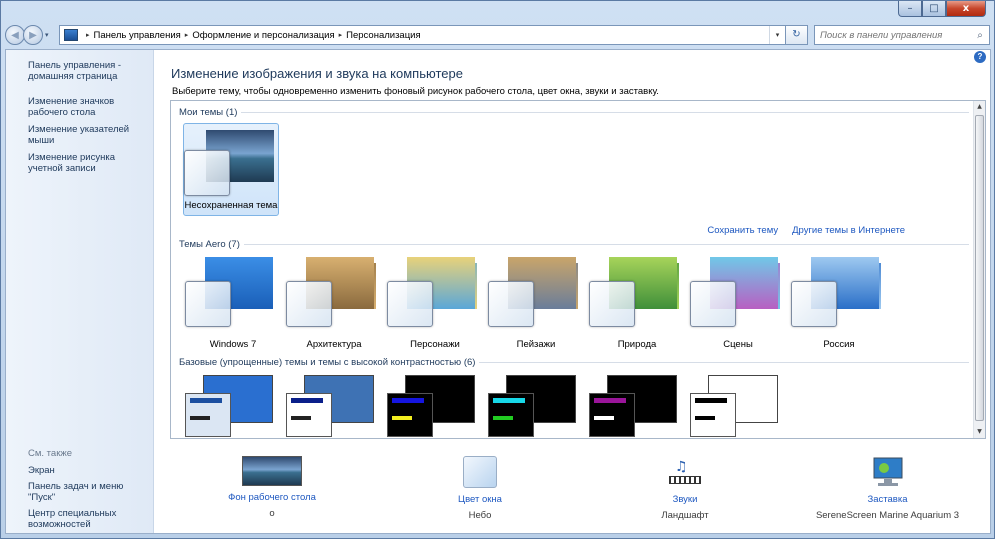 This screenshot has width=995, height=539. I want to click on sounds-icon: ♫, so click(685, 471).